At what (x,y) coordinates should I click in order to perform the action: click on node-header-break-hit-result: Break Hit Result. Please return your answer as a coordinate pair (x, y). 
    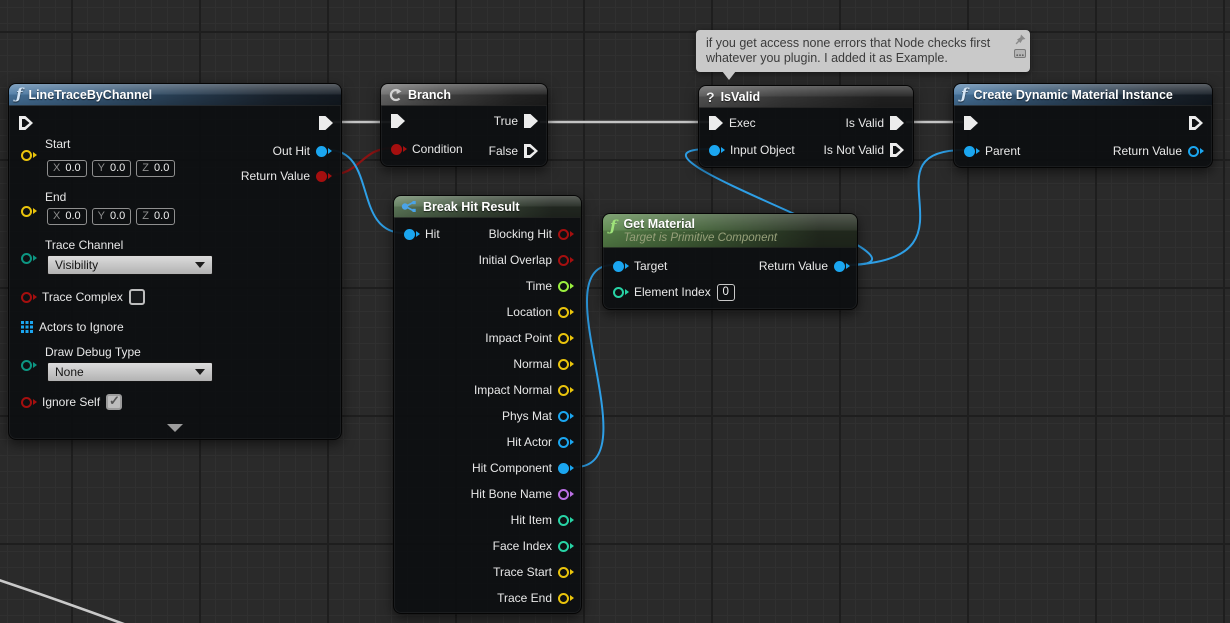
    Looking at the image, I should click on (487, 207).